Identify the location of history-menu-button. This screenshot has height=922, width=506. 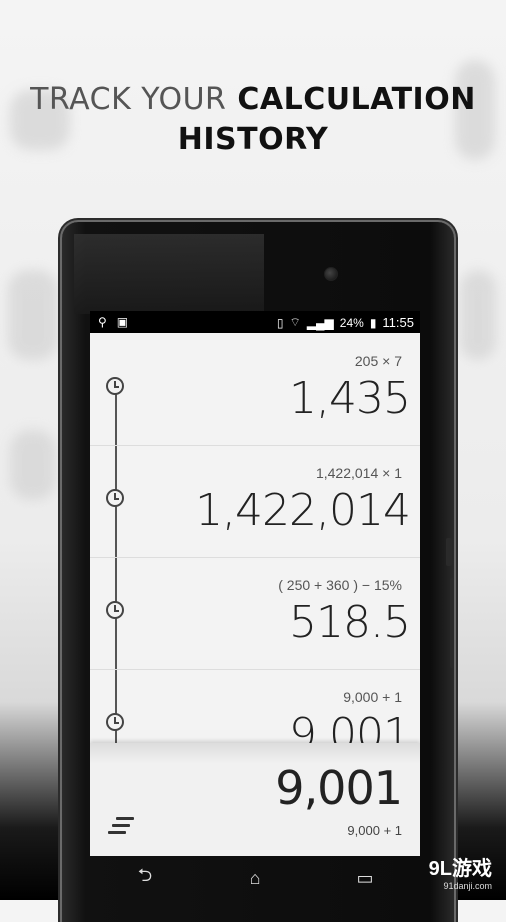
(122, 828).